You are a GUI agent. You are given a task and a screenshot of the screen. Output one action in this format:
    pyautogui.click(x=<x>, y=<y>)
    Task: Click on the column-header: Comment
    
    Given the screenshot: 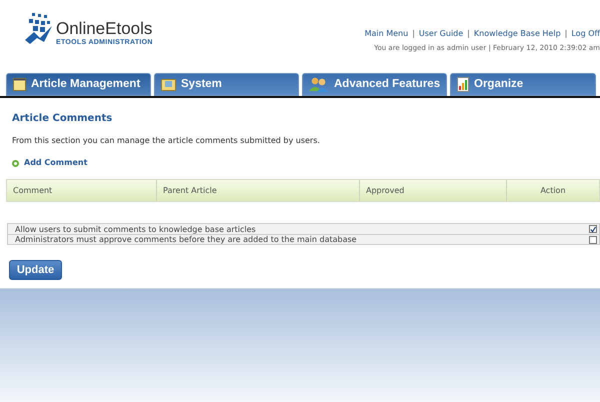 What is the action you would take?
    pyautogui.click(x=33, y=190)
    